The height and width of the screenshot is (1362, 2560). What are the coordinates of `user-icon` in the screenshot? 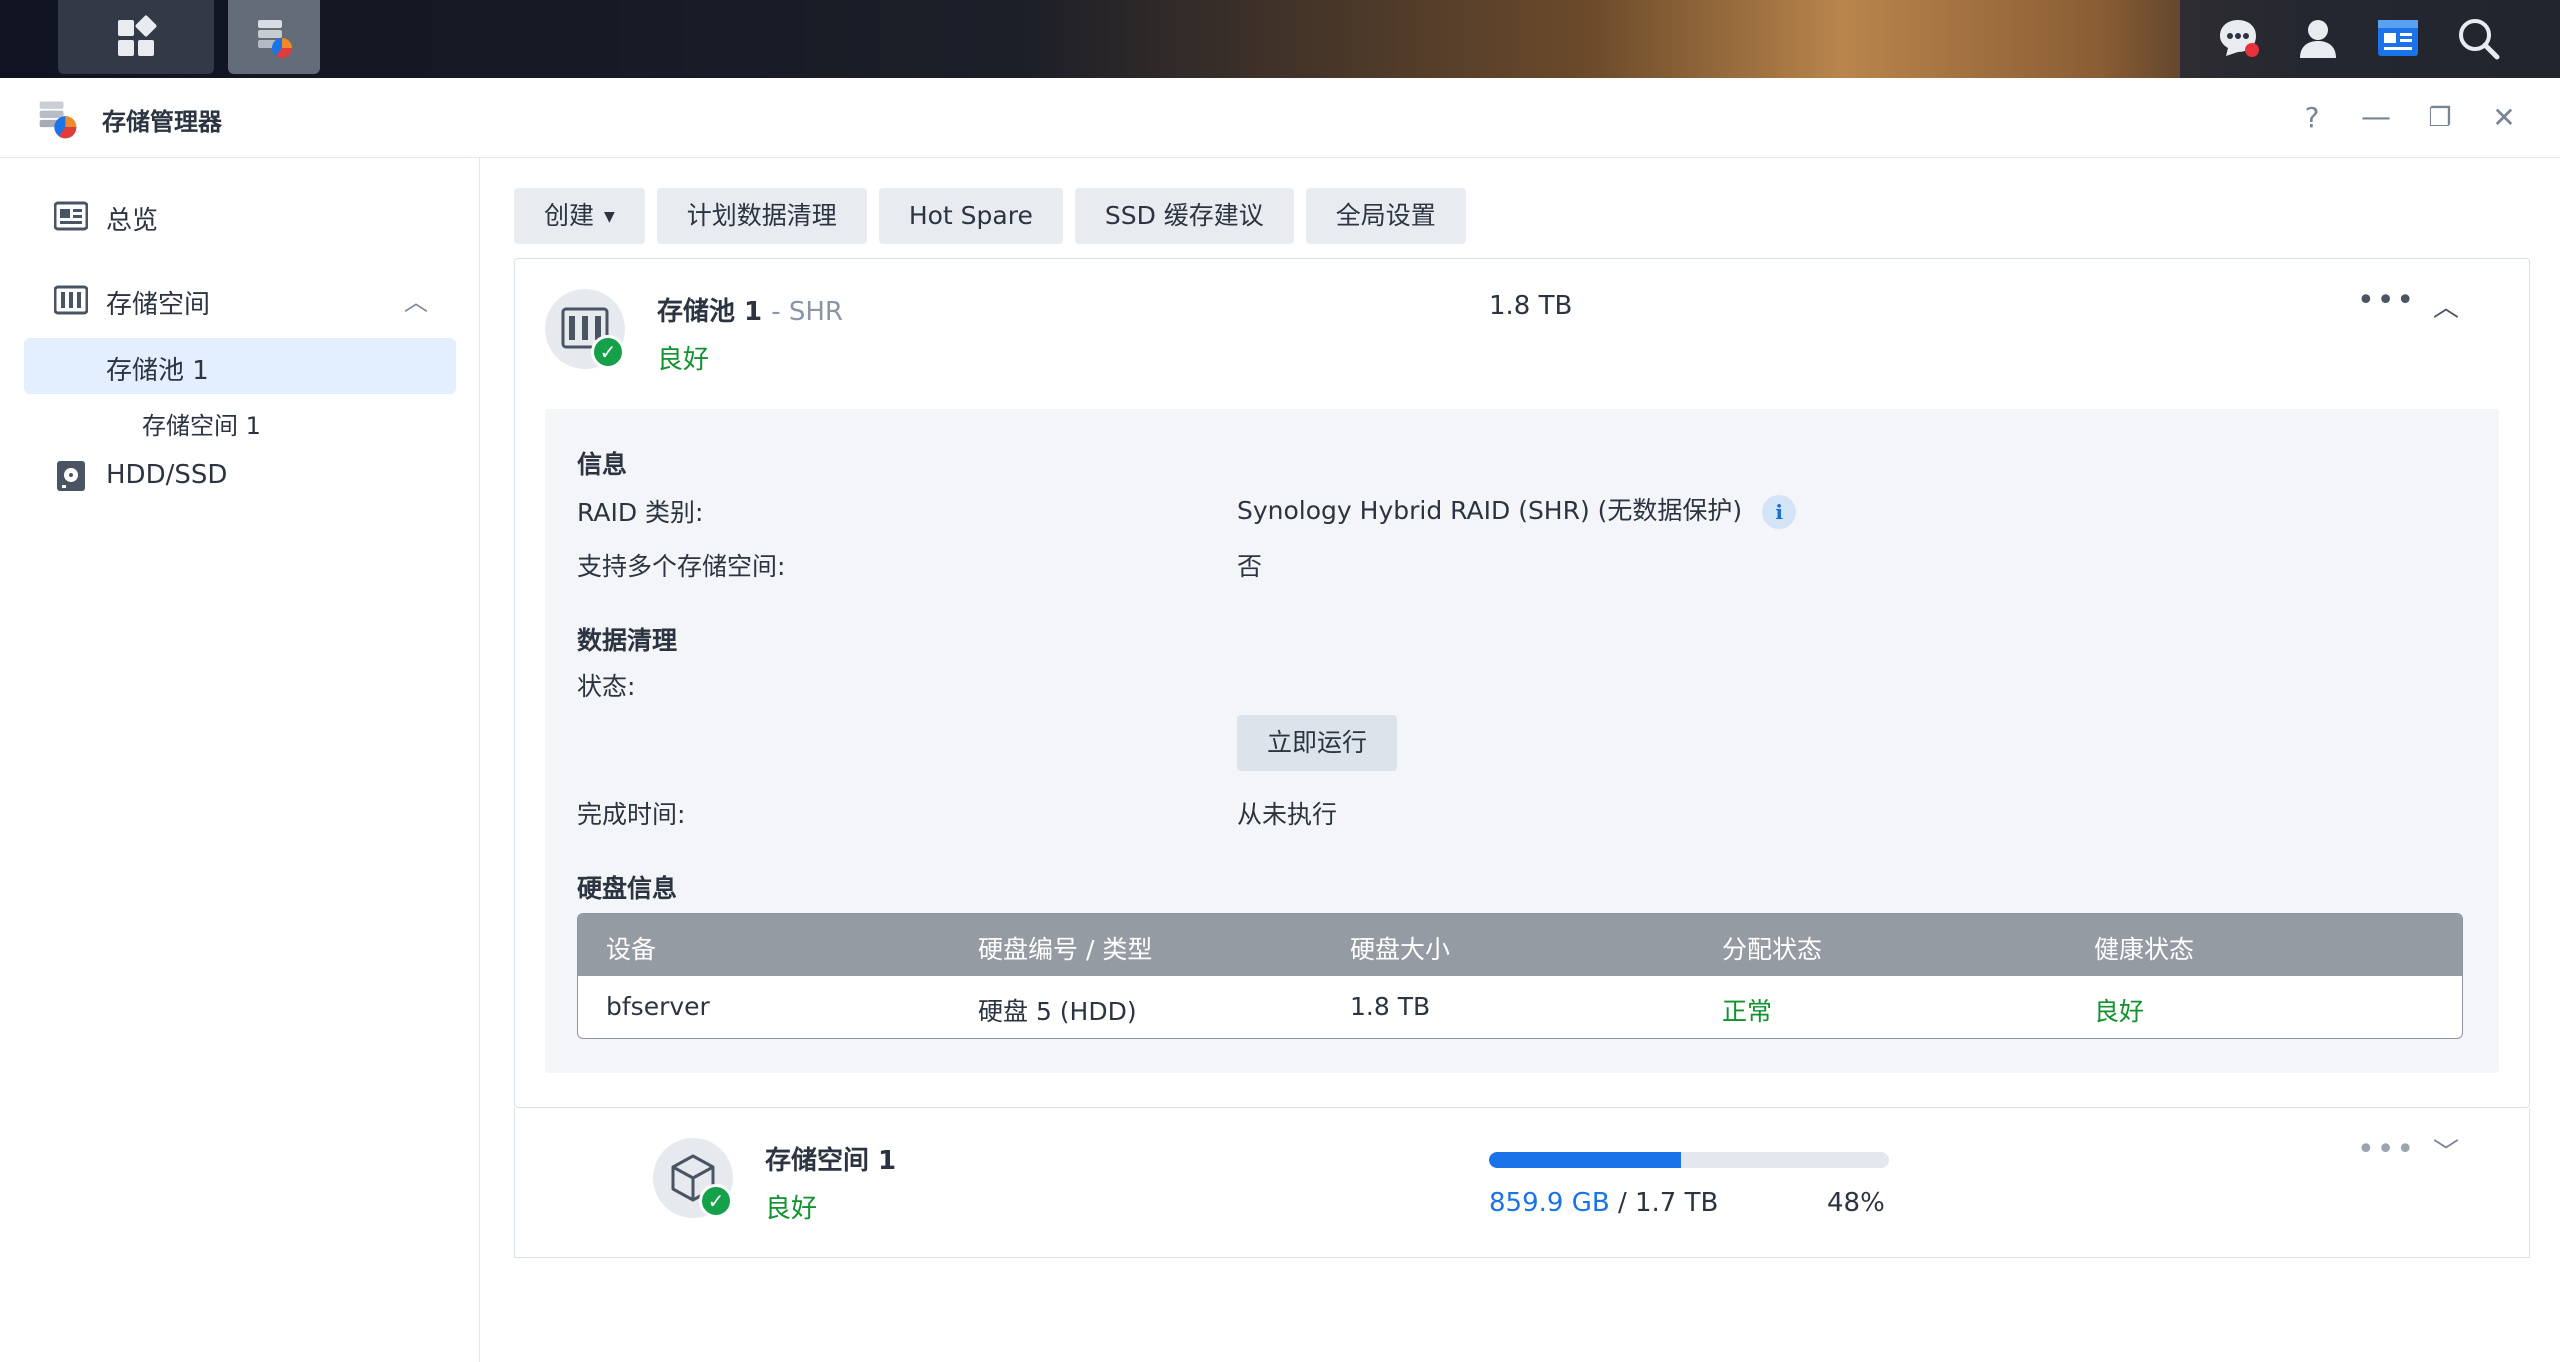 It's located at (2318, 38).